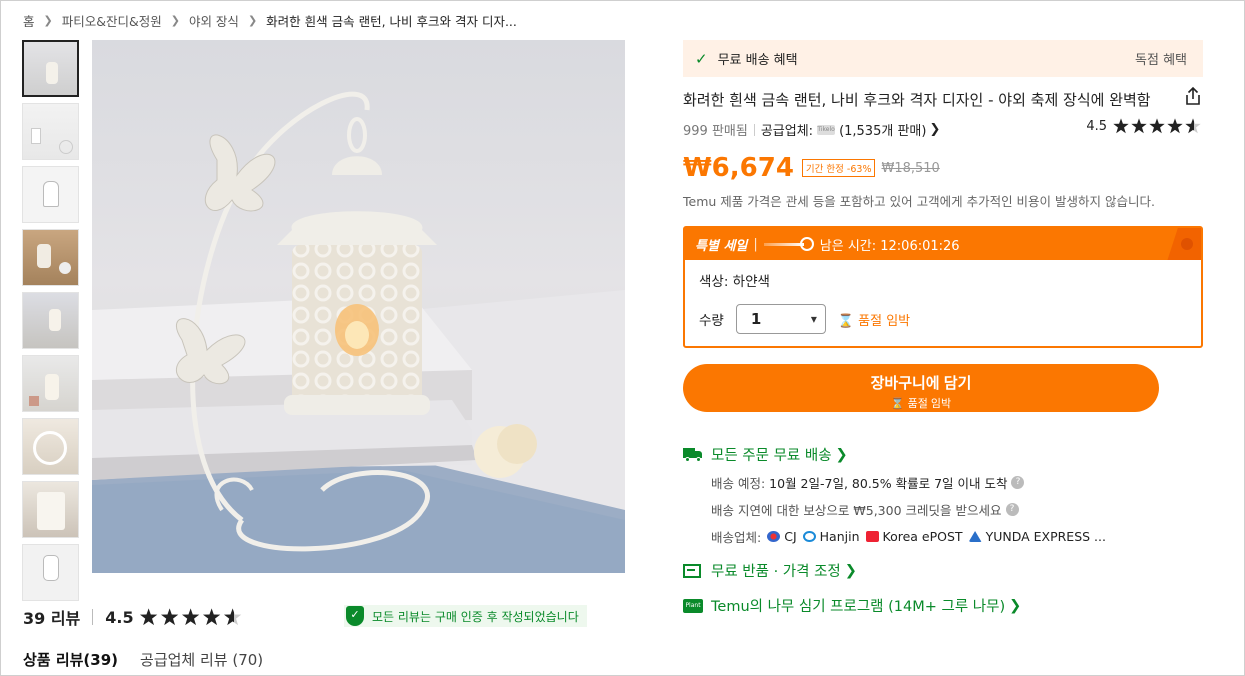 The height and width of the screenshot is (676, 1245). Describe the element at coordinates (943, 58) in the screenshot. I see `free-shipping-banner: ✓ 무료 배송 혜택 독점 혜택` at that location.